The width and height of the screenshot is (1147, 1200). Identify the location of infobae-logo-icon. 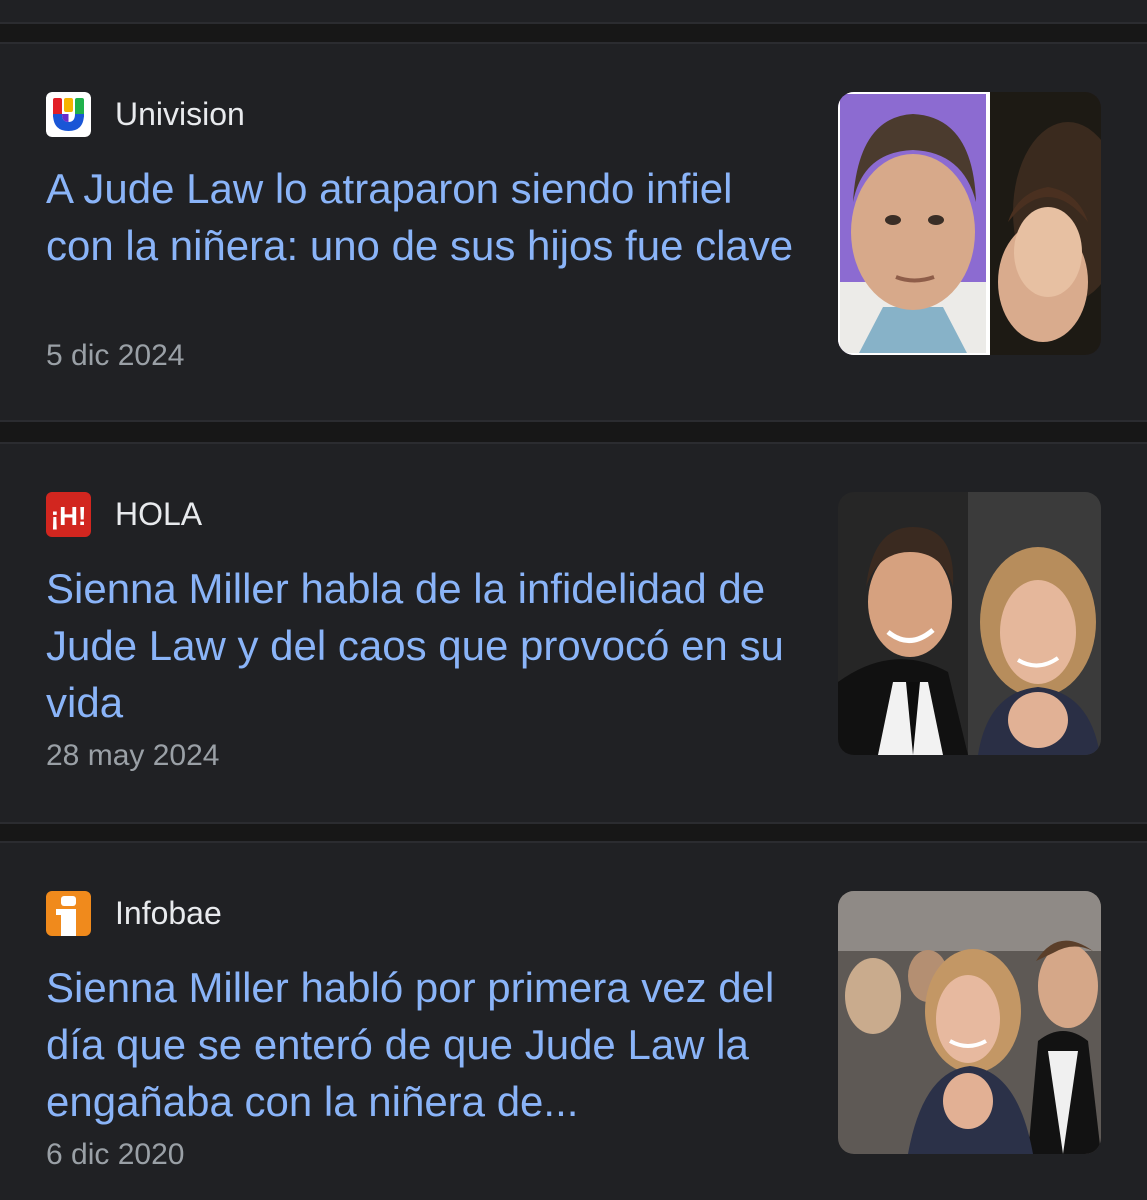
(68, 913).